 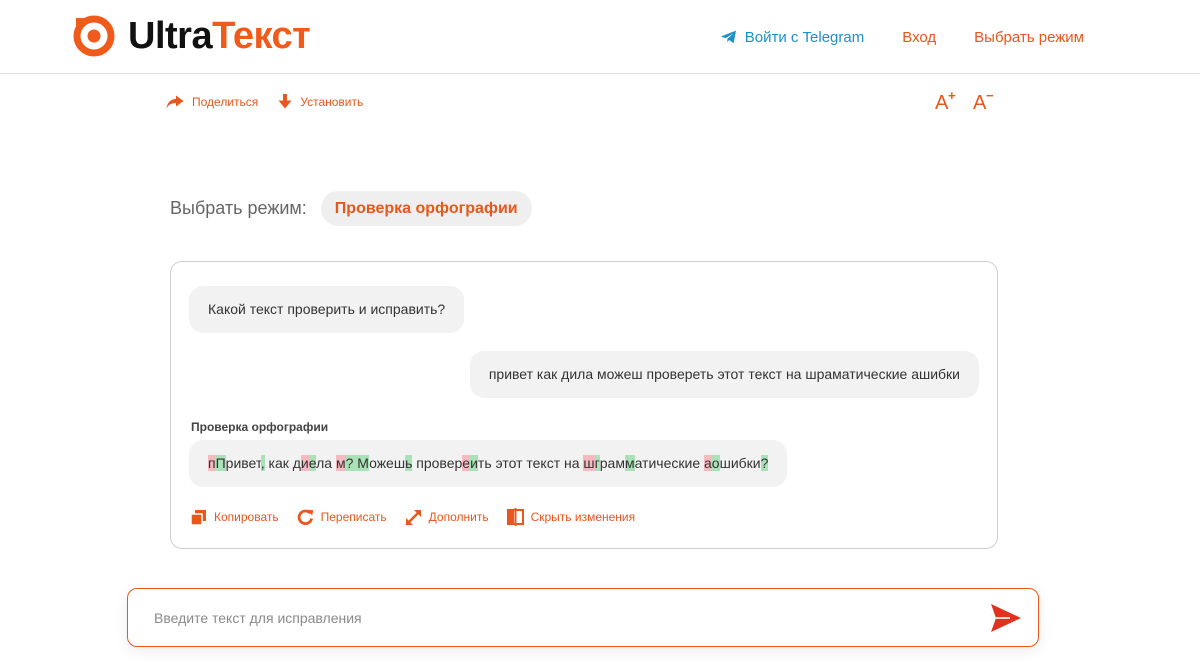 I want to click on logo-text-tekst: Текст, so click(x=261, y=36).